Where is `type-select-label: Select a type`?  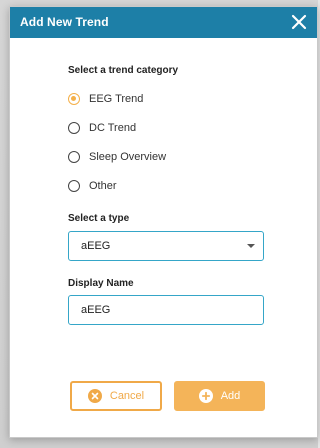
type-select-label: Select a type is located at coordinates (99, 218).